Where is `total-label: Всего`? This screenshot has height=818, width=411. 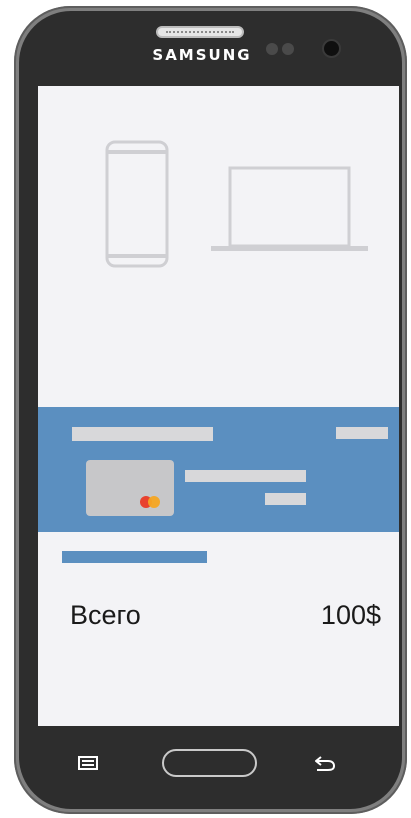 total-label: Всего is located at coordinates (105, 615).